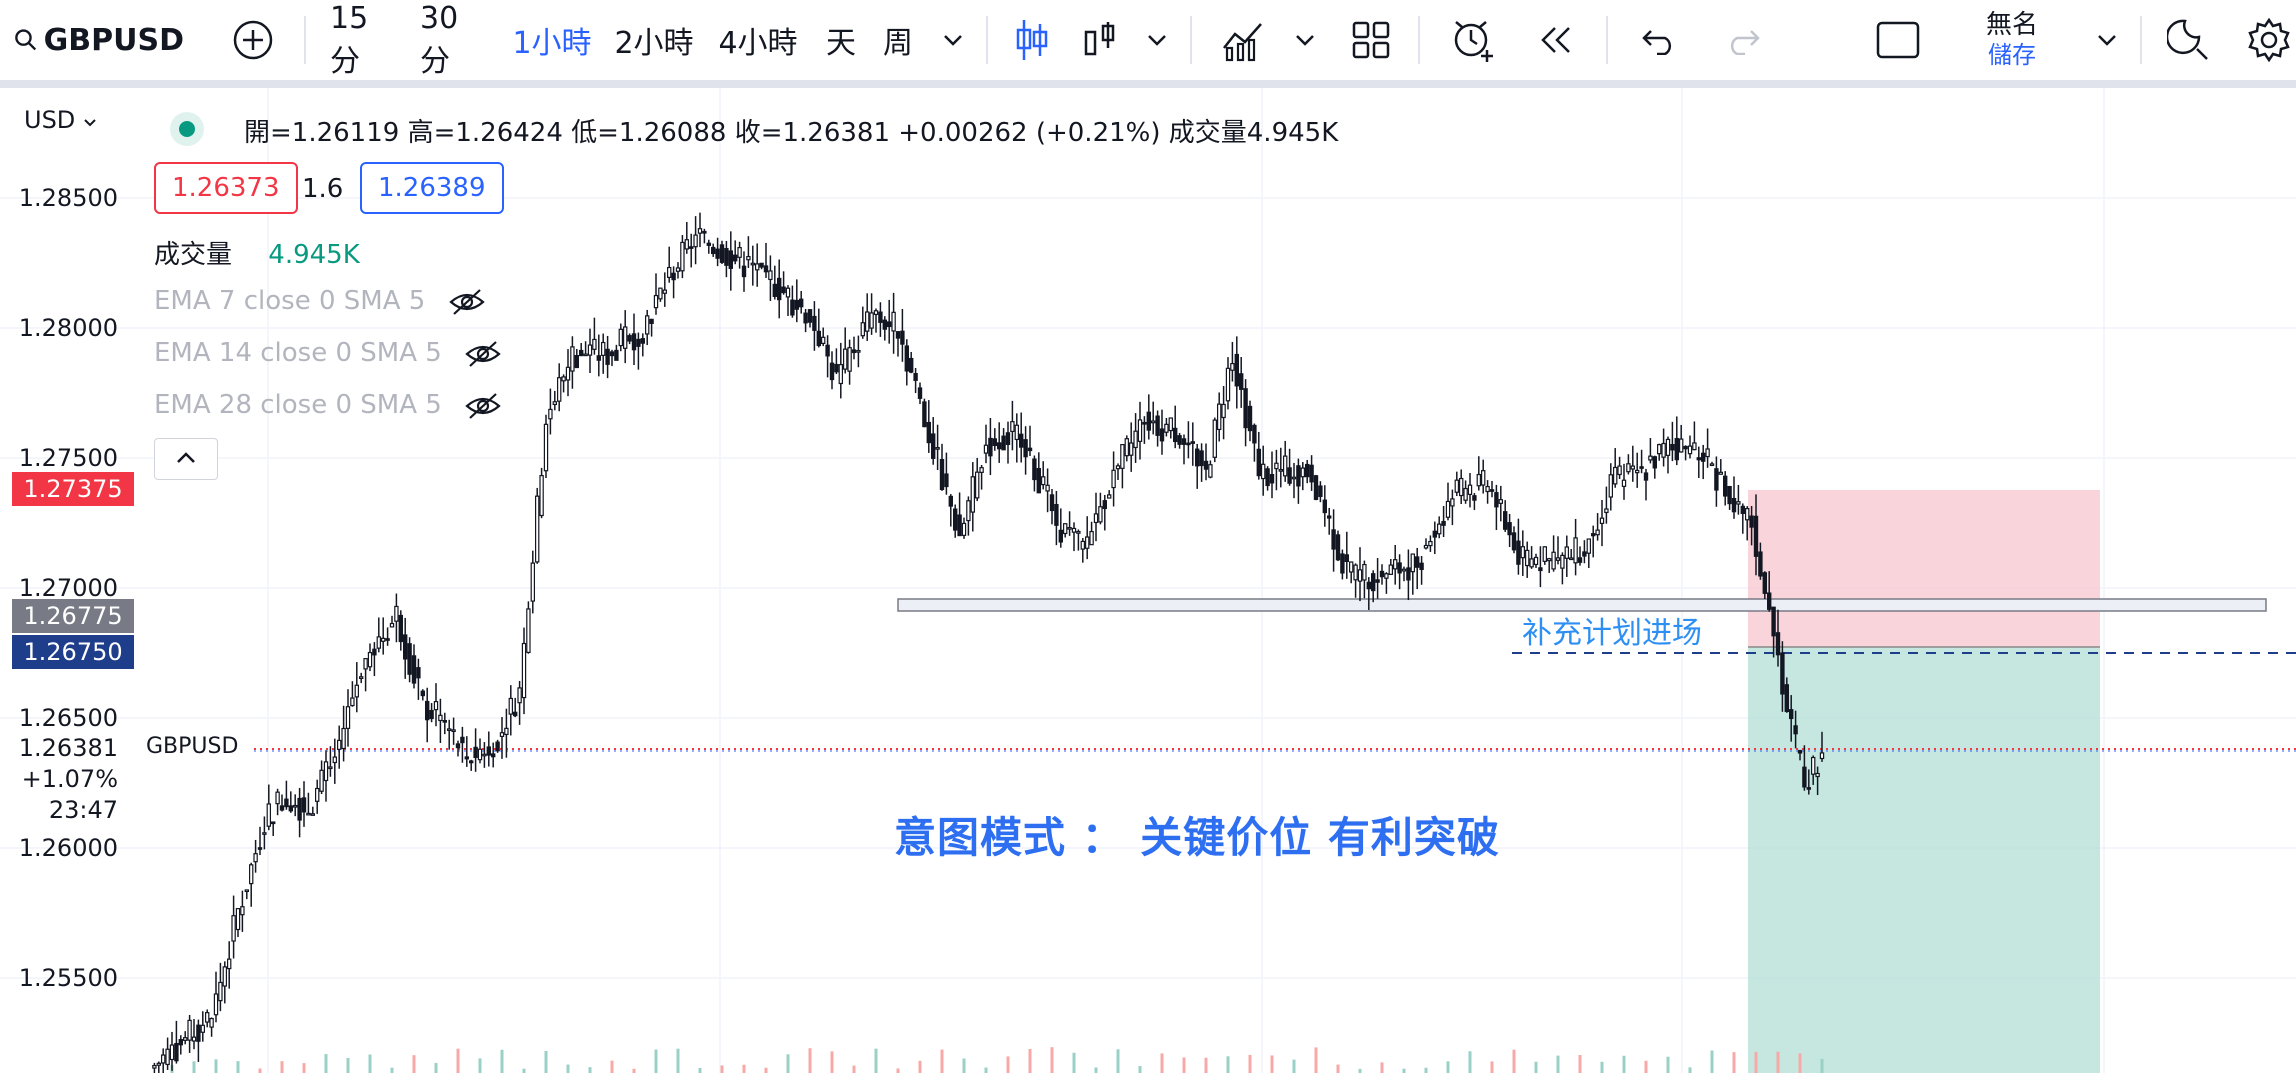 This screenshot has width=2296, height=1073. Describe the element at coordinates (2269, 40) in the screenshot. I see `settings-button` at that location.